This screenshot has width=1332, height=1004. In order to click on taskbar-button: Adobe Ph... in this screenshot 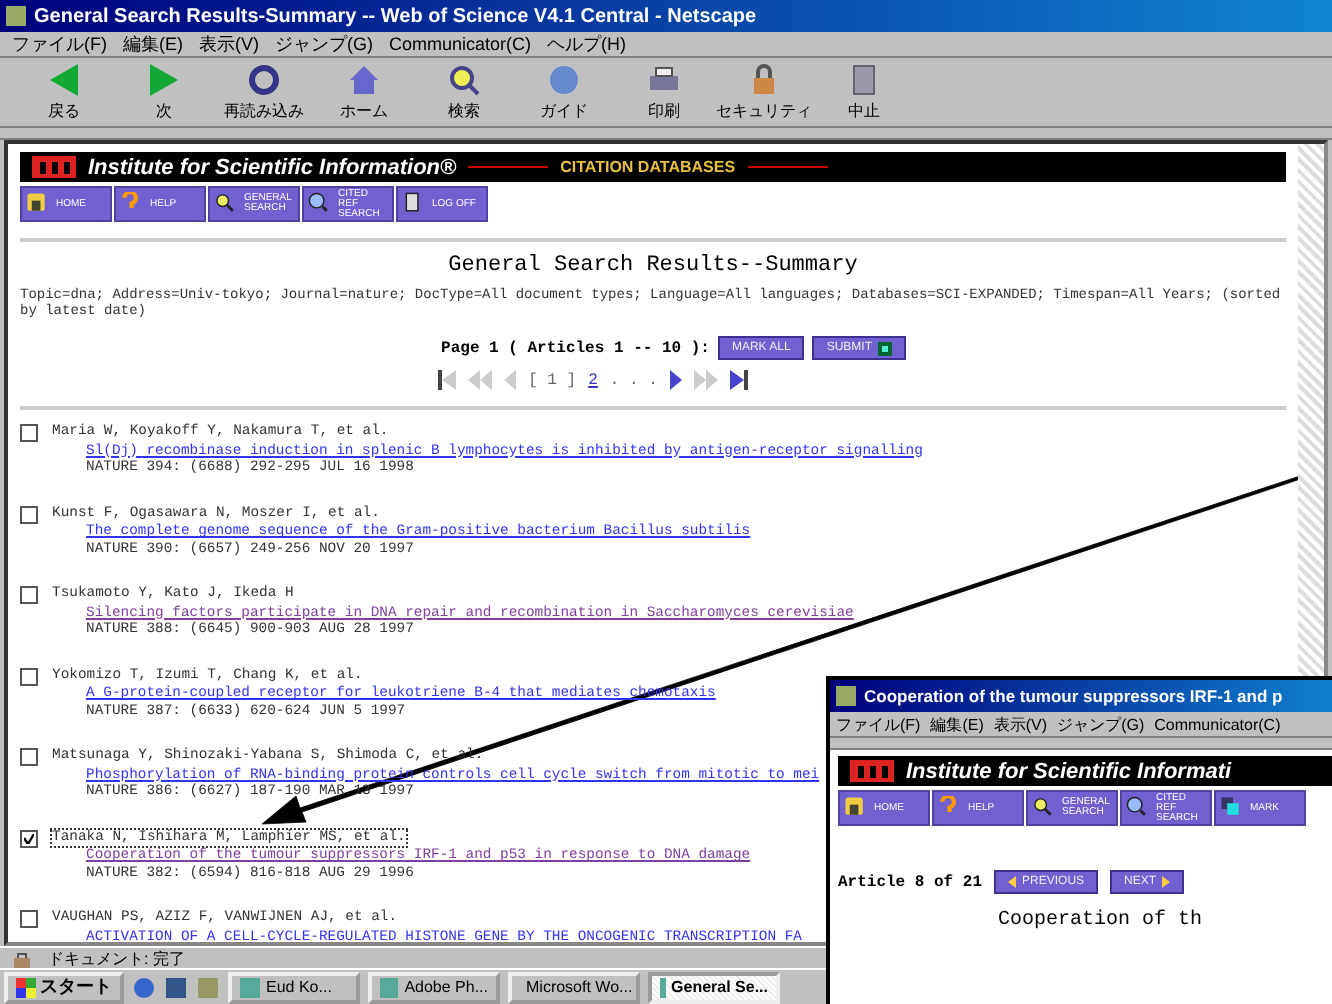, I will do `click(434, 987)`.